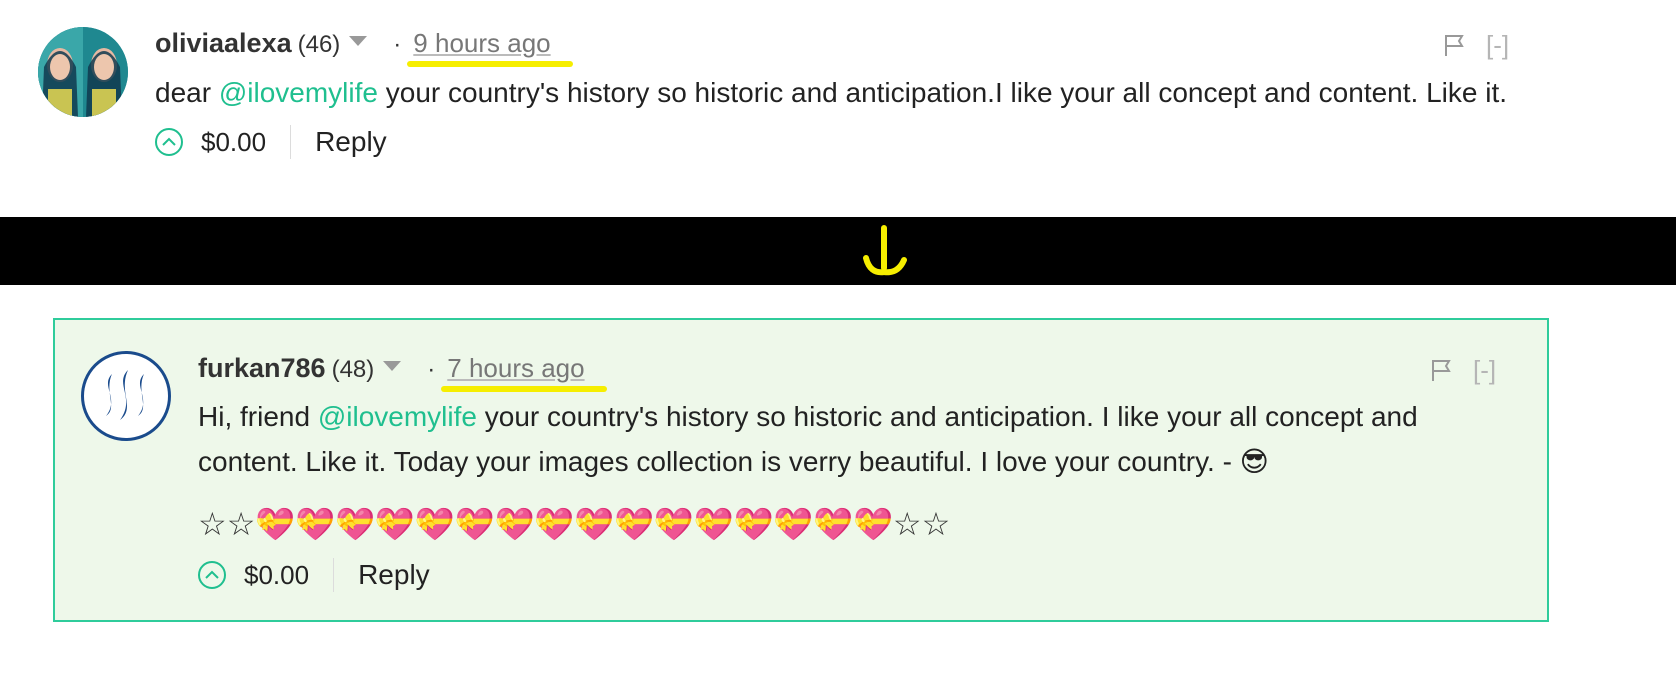 The width and height of the screenshot is (1676, 692). I want to click on reputation-score: (46), so click(319, 44).